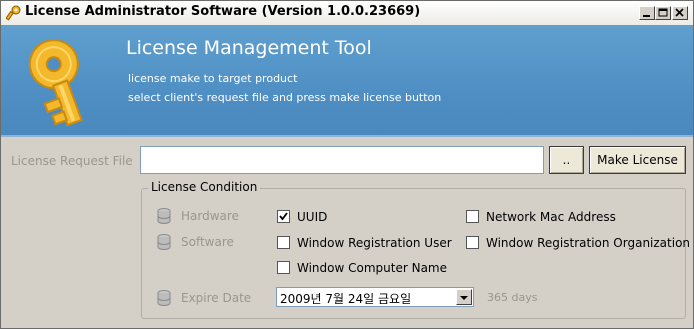 The image size is (694, 329). Describe the element at coordinates (372, 268) in the screenshot. I see `window-computer-name-label: Window Computer Name` at that location.